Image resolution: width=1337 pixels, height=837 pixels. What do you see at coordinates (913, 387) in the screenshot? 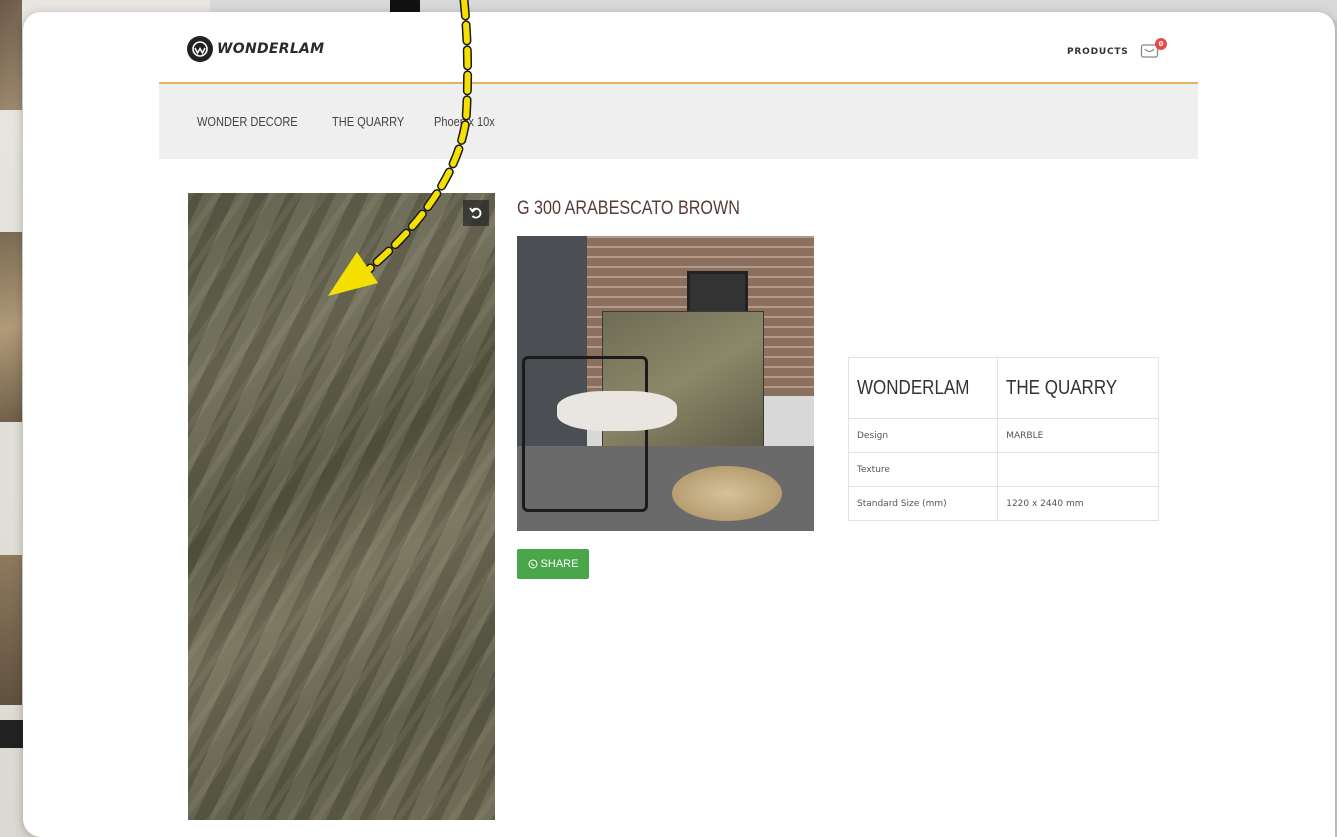
I see `spec-brand: WONDERLAM` at bounding box center [913, 387].